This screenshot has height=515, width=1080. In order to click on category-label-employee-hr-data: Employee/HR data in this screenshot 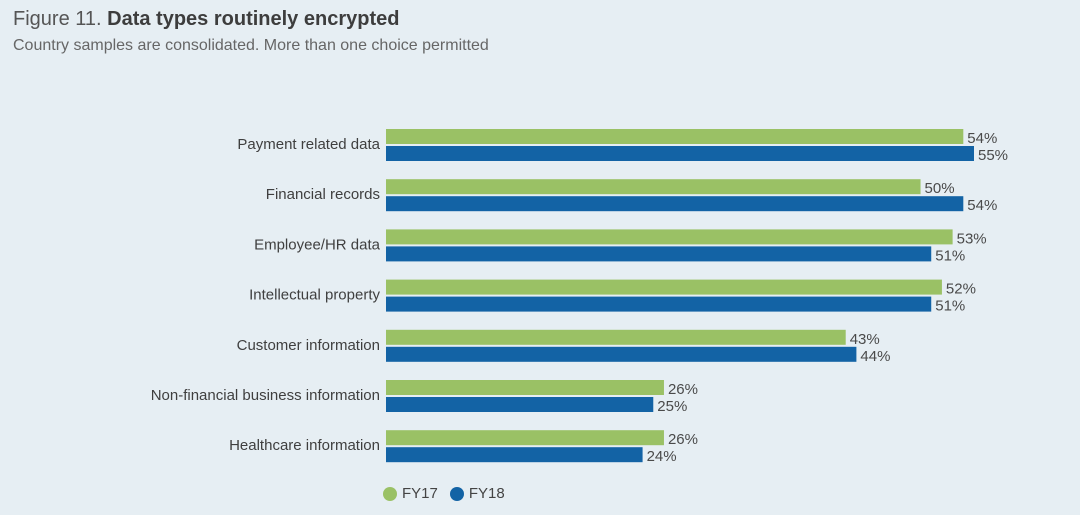, I will do `click(317, 244)`.